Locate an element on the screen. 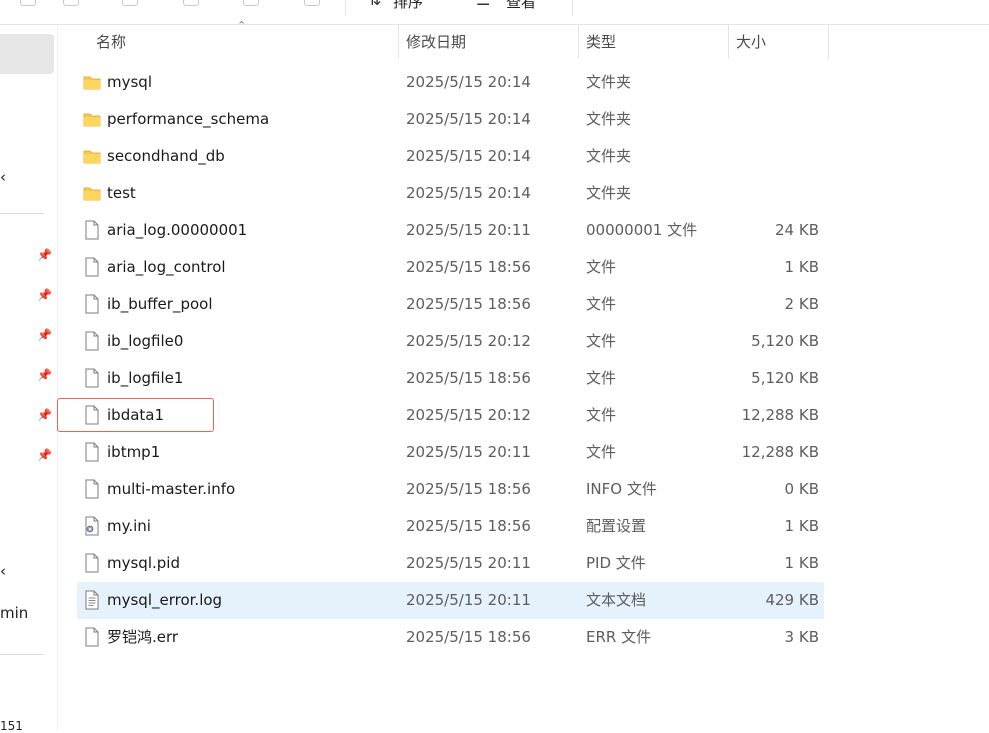 The width and height of the screenshot is (989, 733). file-row: test 2025/5/15 20:14 文件夹 is located at coordinates (450, 193).